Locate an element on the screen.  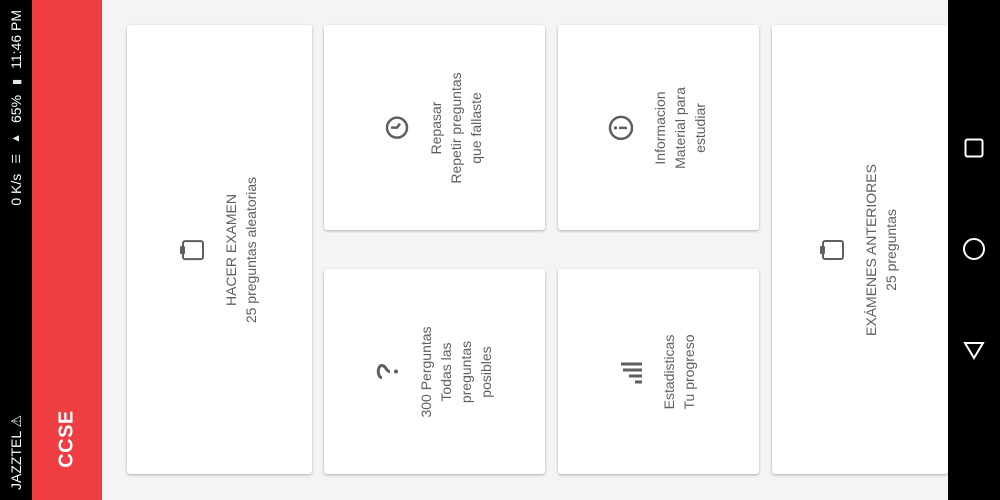
carrier-label: JAZZTEL ⚠ is located at coordinates (15, 452).